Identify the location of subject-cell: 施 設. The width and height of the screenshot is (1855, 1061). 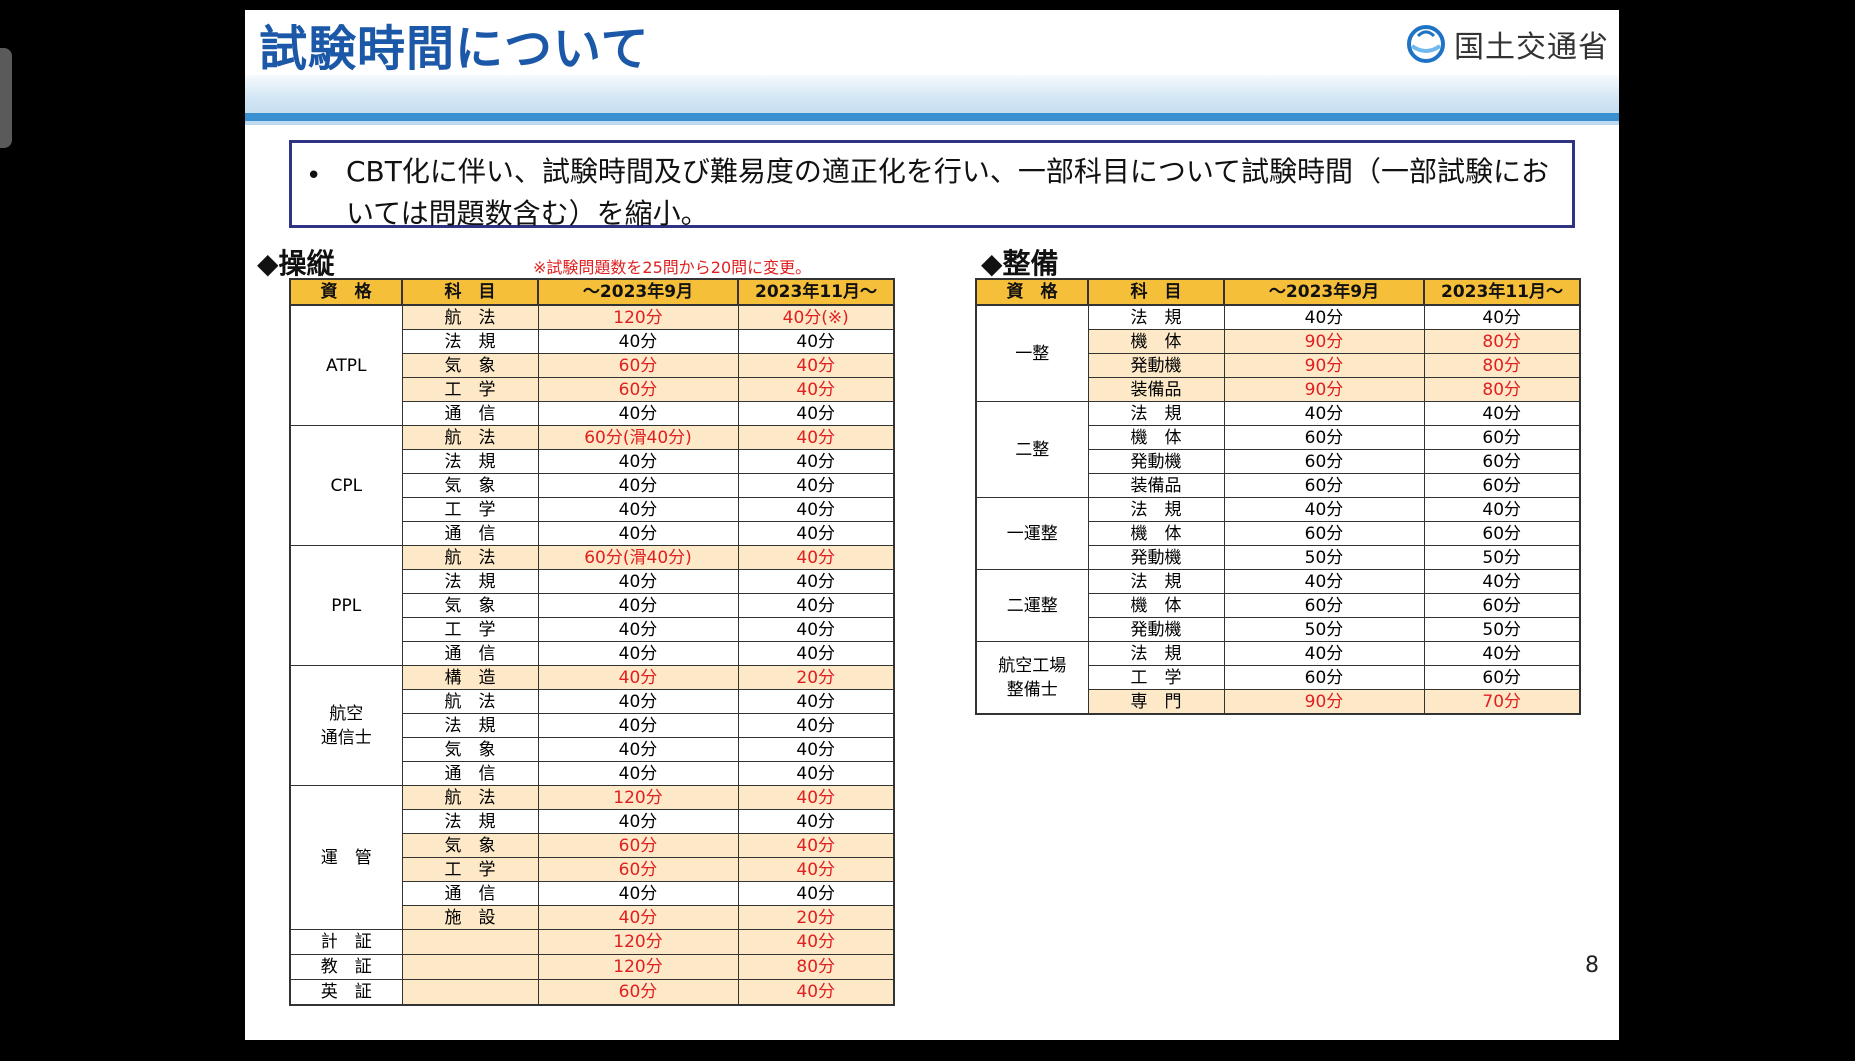
(470, 917).